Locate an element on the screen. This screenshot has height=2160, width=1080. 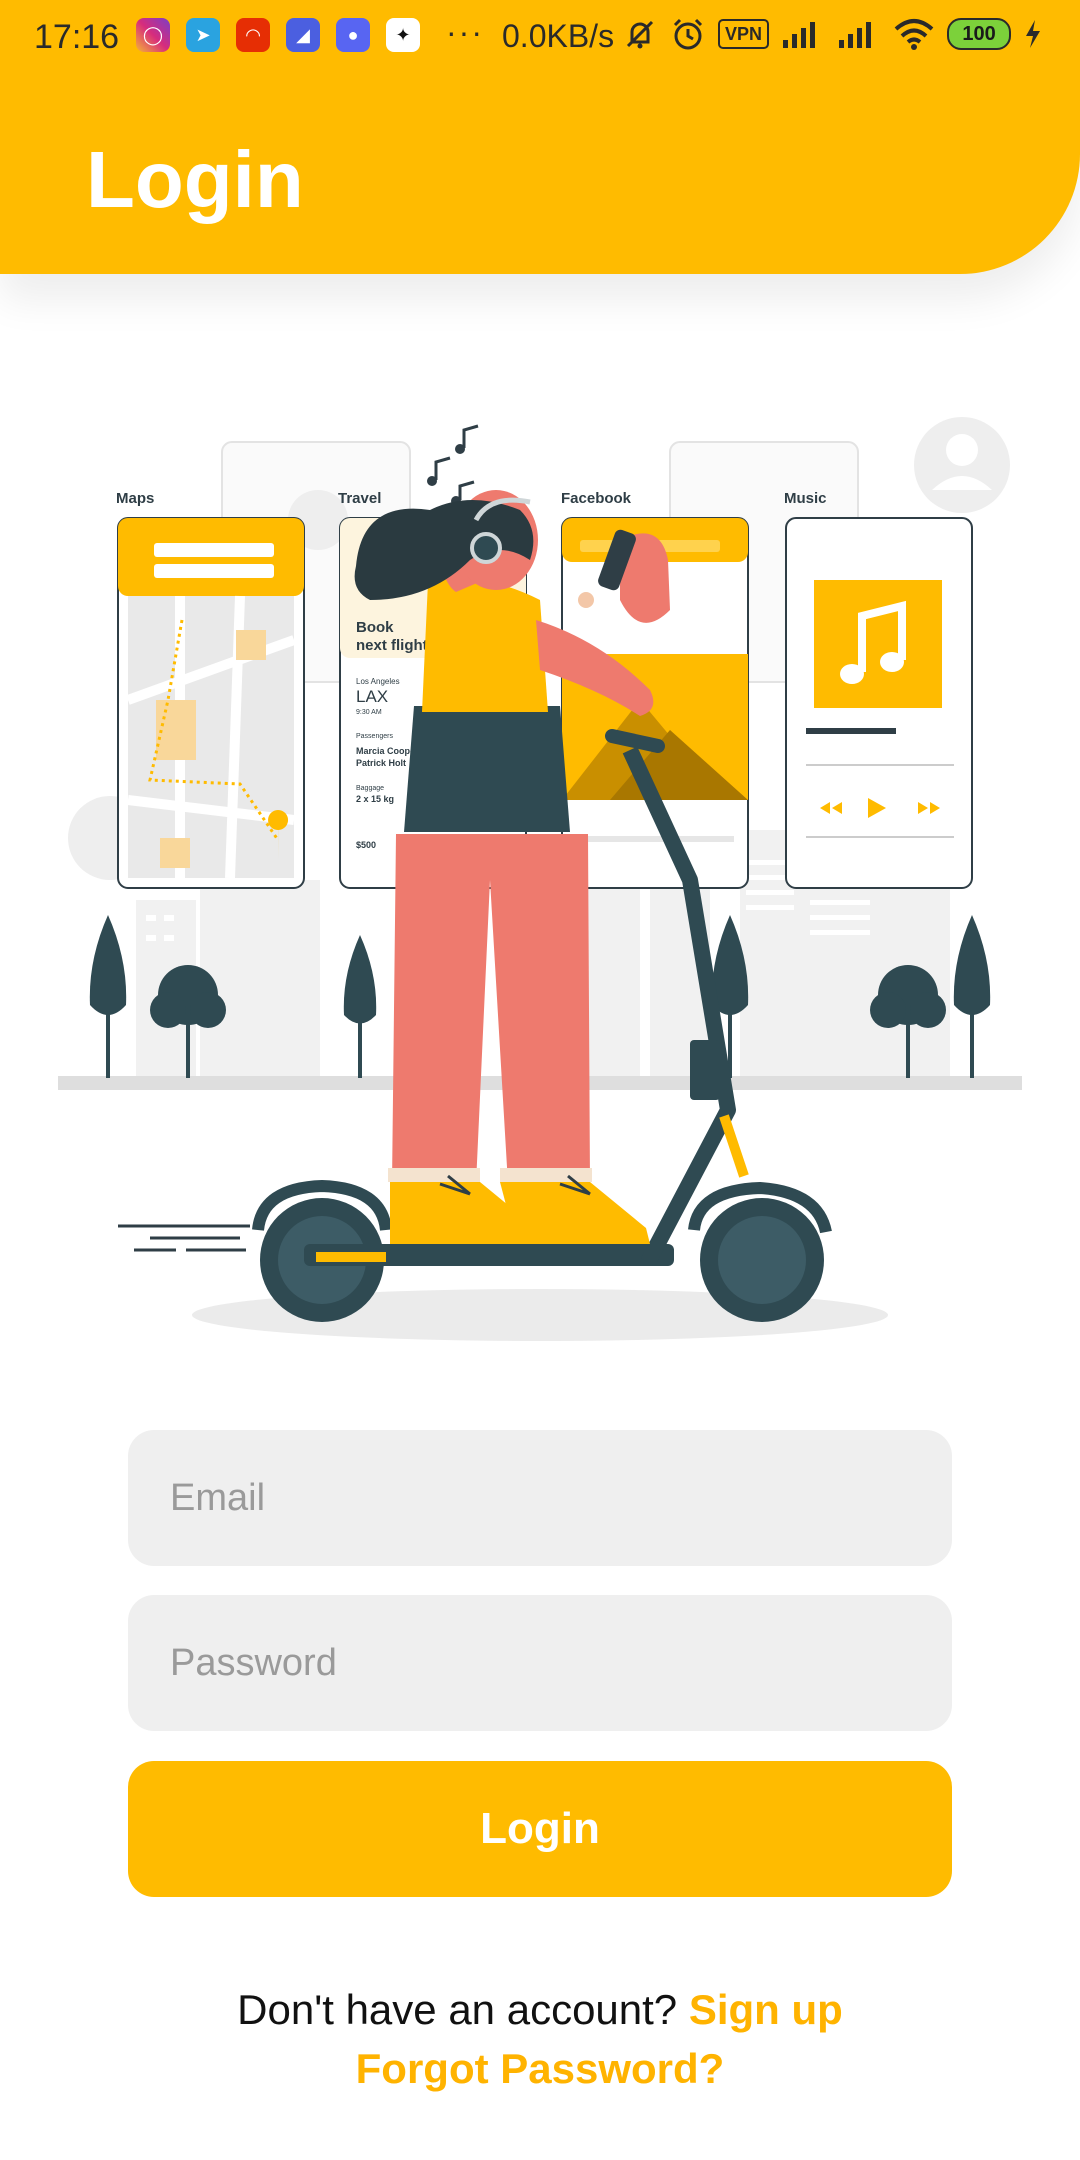
signup-link: Sign up is located at coordinates (766, 2009).